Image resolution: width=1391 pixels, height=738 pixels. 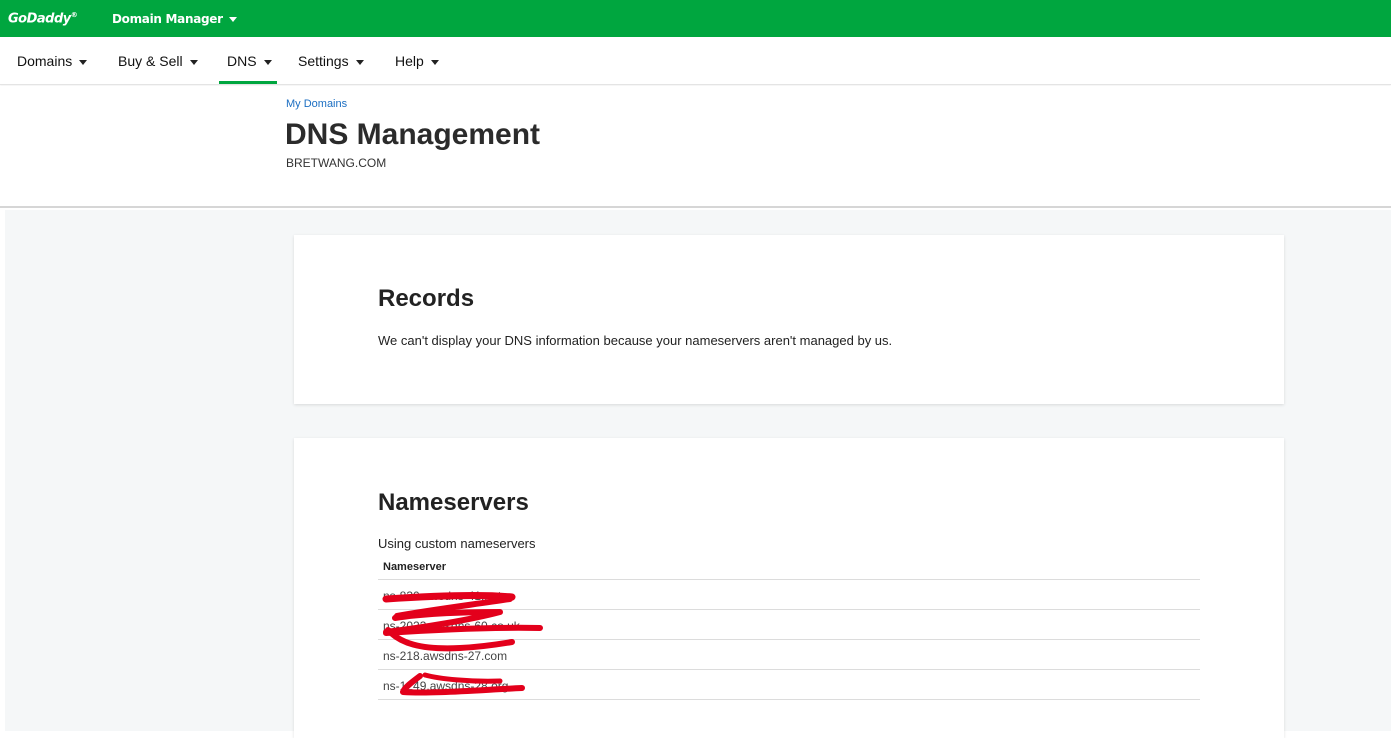 I want to click on nav-dns: DNS, so click(x=249, y=61).